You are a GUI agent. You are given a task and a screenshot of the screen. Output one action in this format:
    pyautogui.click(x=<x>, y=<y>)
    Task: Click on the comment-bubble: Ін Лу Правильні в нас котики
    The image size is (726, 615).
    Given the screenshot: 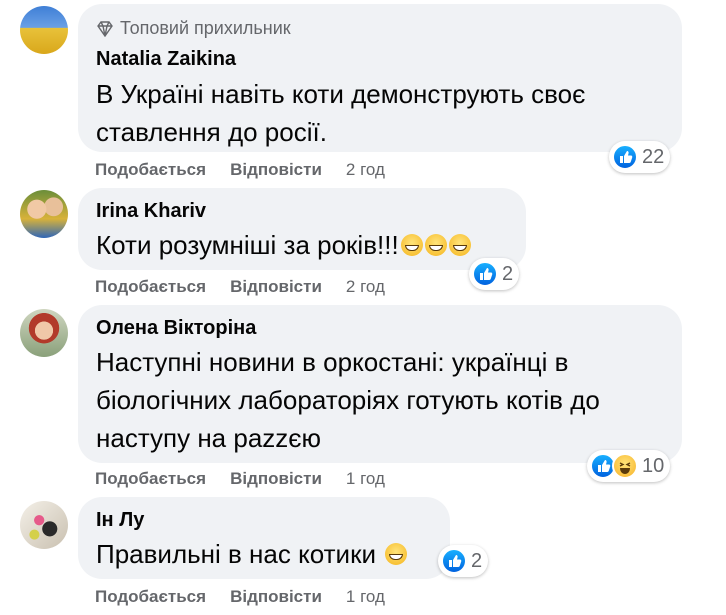 What is the action you would take?
    pyautogui.click(x=264, y=538)
    